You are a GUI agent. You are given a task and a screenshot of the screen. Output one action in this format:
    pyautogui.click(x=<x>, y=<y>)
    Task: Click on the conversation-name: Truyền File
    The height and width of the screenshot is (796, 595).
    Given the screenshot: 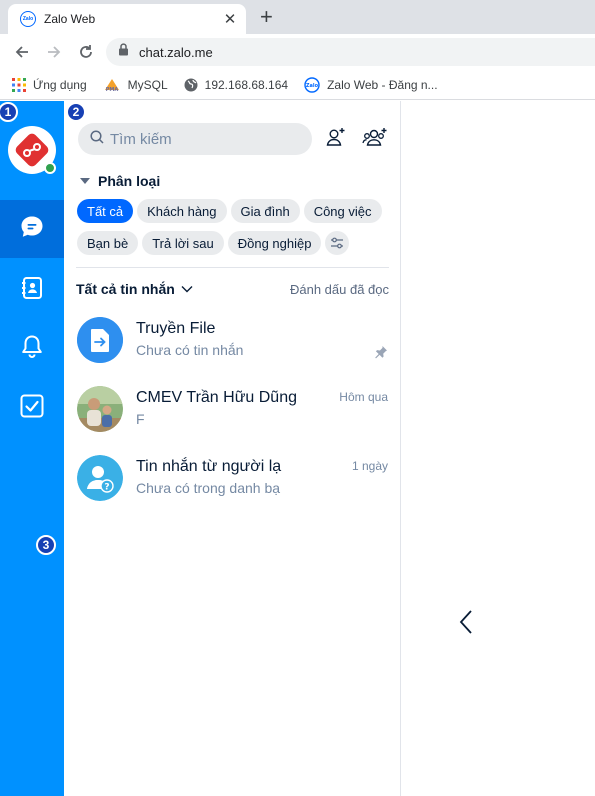 What is the action you would take?
    pyautogui.click(x=176, y=328)
    